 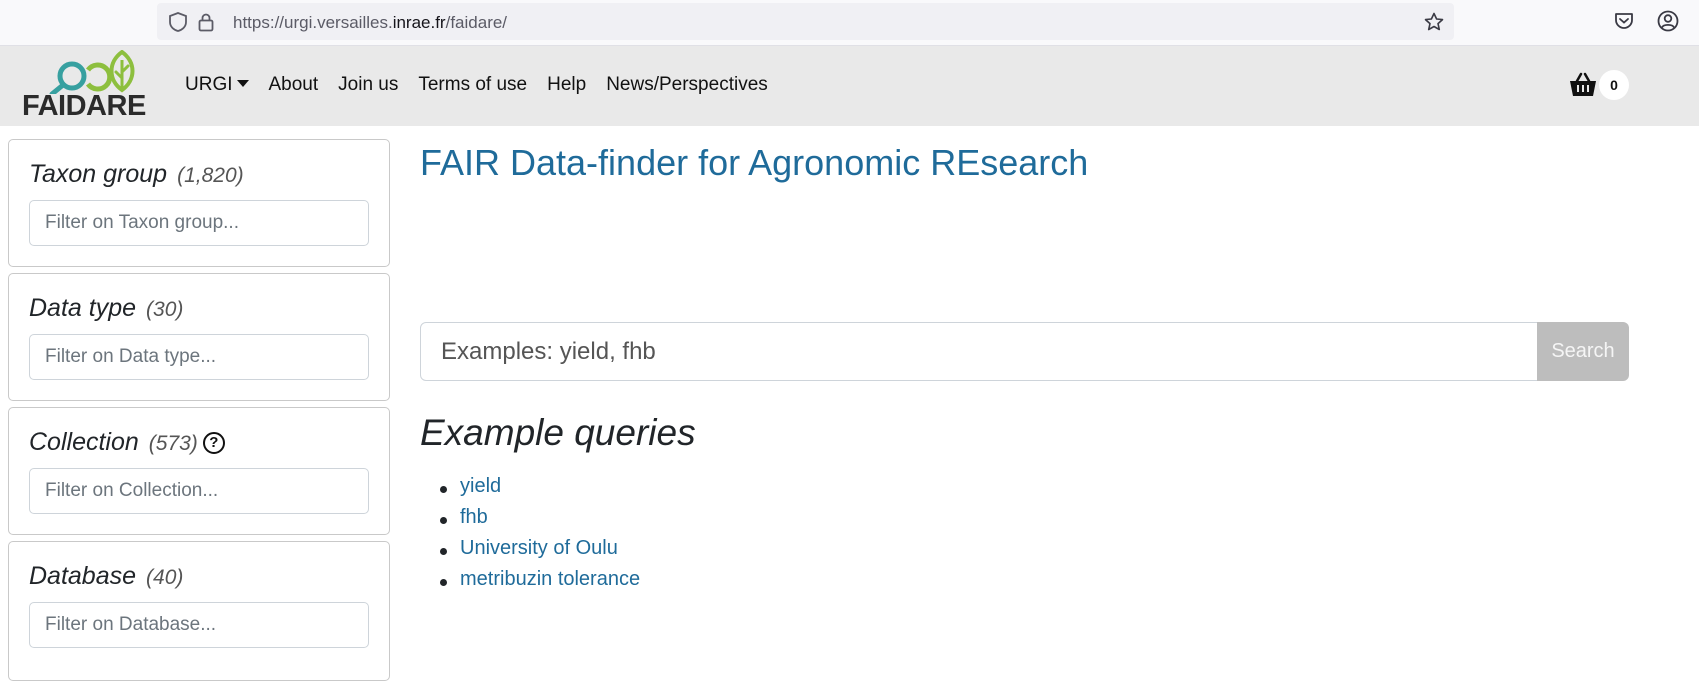 I want to click on logo-text: FAIDARE, so click(x=84, y=106).